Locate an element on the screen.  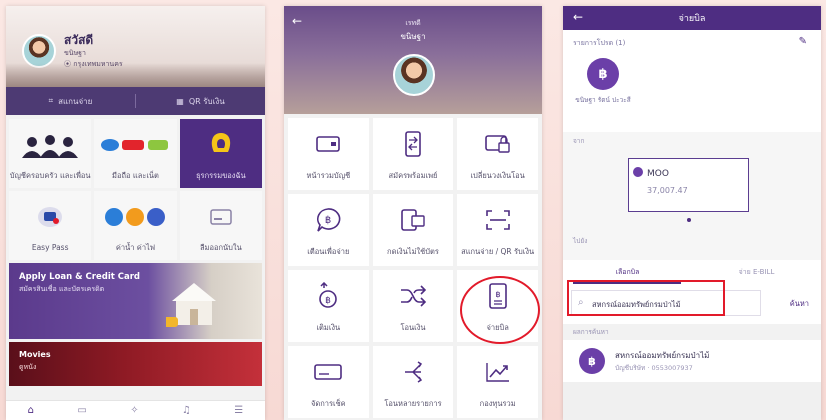
biller-coin-icon: ฿ is located at coordinates (592, 361).